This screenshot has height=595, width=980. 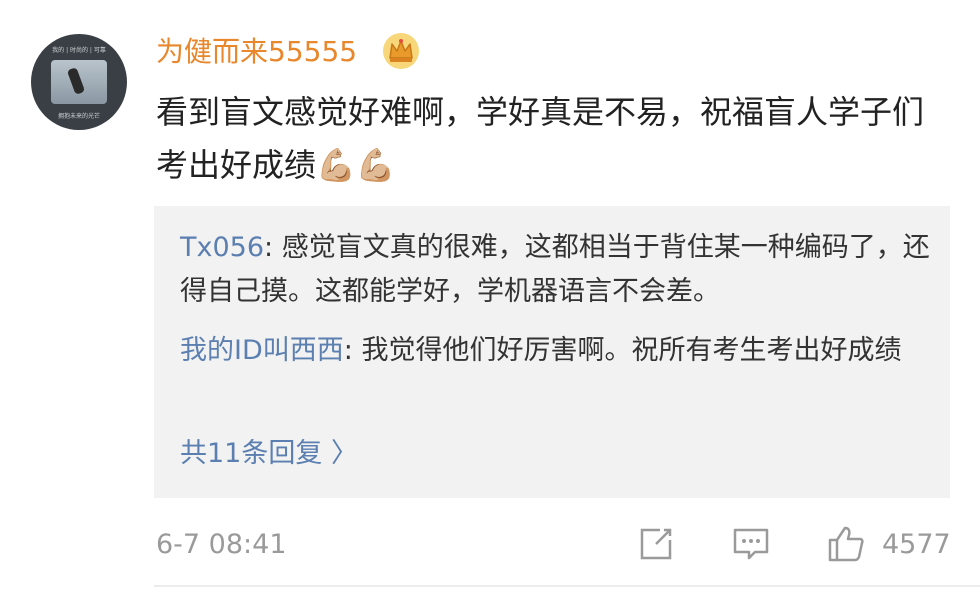 I want to click on more-replies-link: 共11条回复 〉, so click(x=269, y=454).